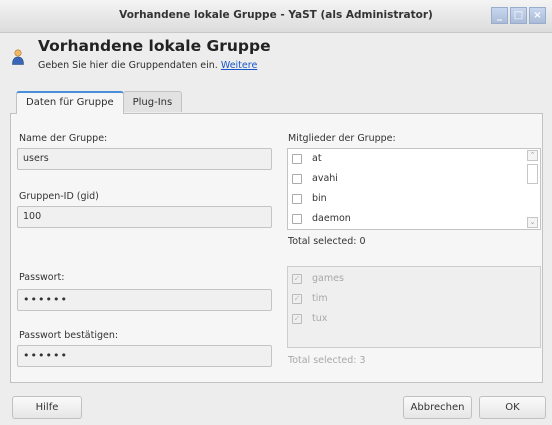 The image size is (552, 425). I want to click on group-name-label: Name der Gruppe:, so click(63, 138).